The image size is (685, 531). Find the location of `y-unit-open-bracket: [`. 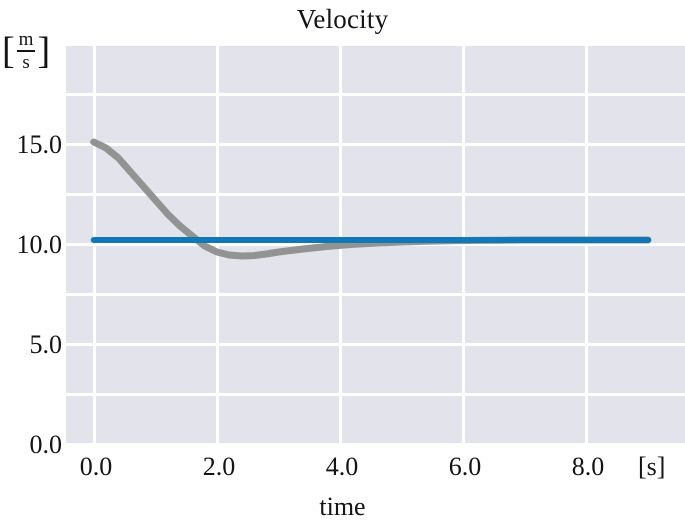

y-unit-open-bracket: [ is located at coordinates (8, 51).